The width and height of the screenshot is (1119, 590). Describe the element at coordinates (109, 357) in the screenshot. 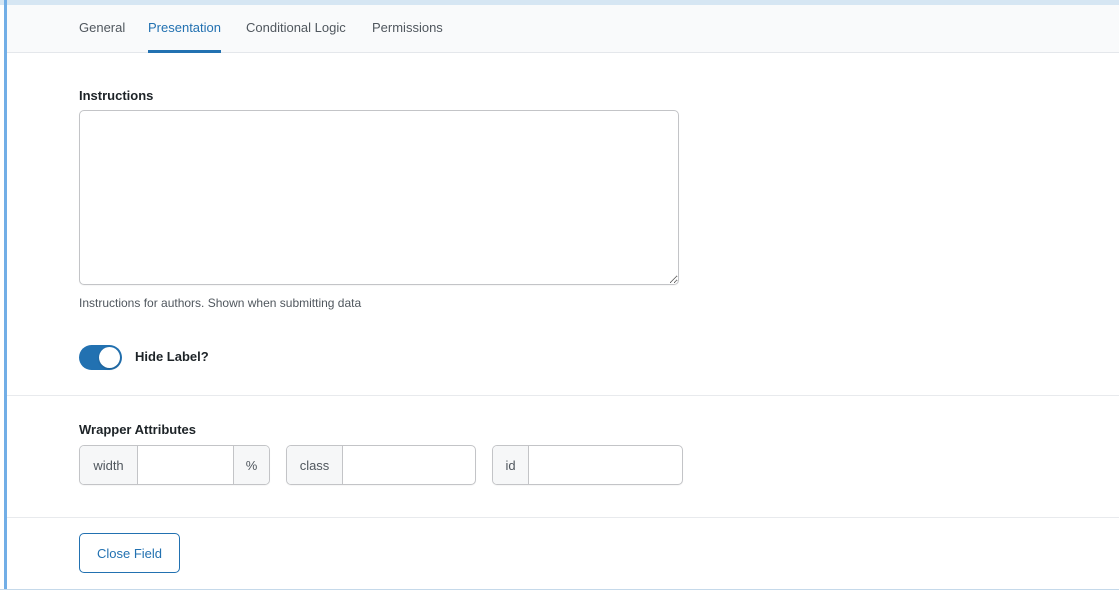

I see `toggle-knob` at that location.